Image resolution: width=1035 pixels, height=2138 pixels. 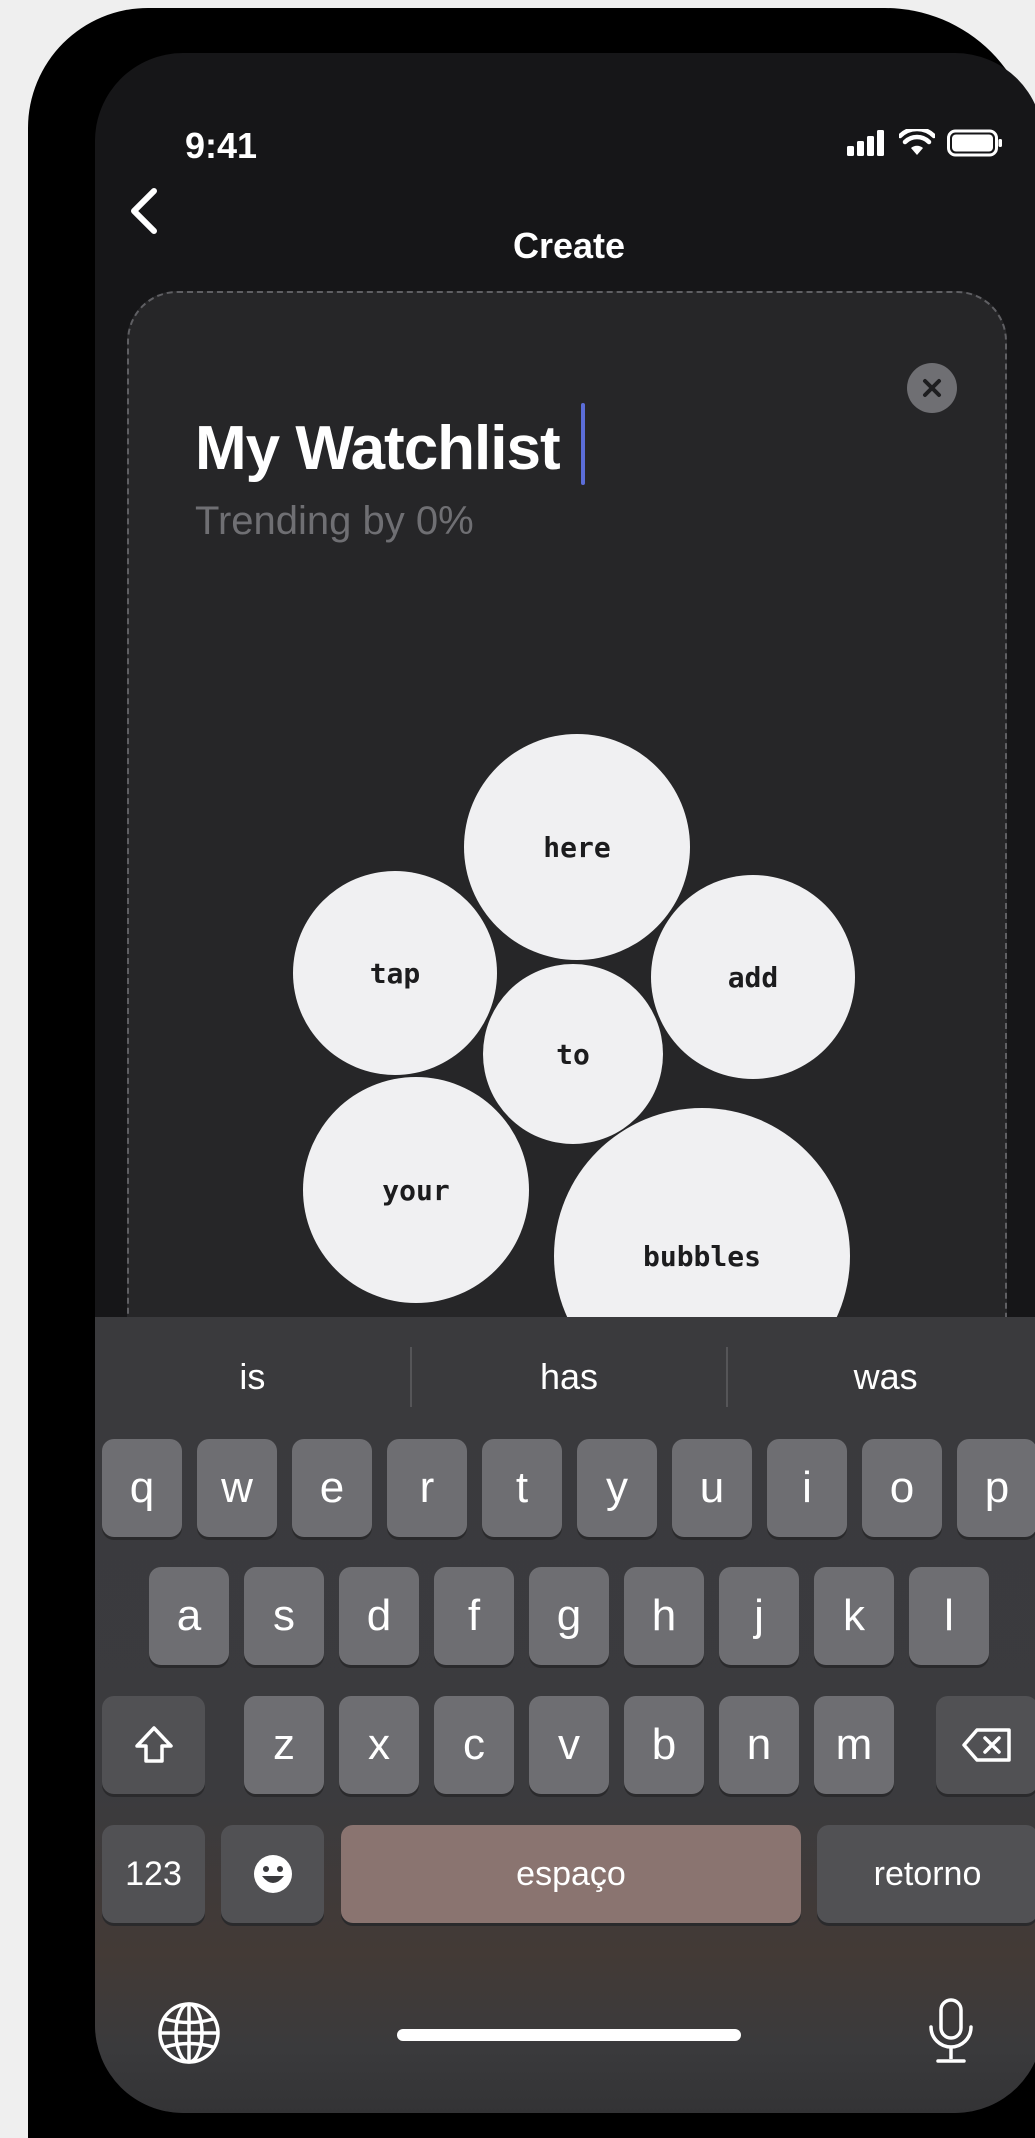 What do you see at coordinates (753, 977) in the screenshot?
I see `bubble-add: add` at bounding box center [753, 977].